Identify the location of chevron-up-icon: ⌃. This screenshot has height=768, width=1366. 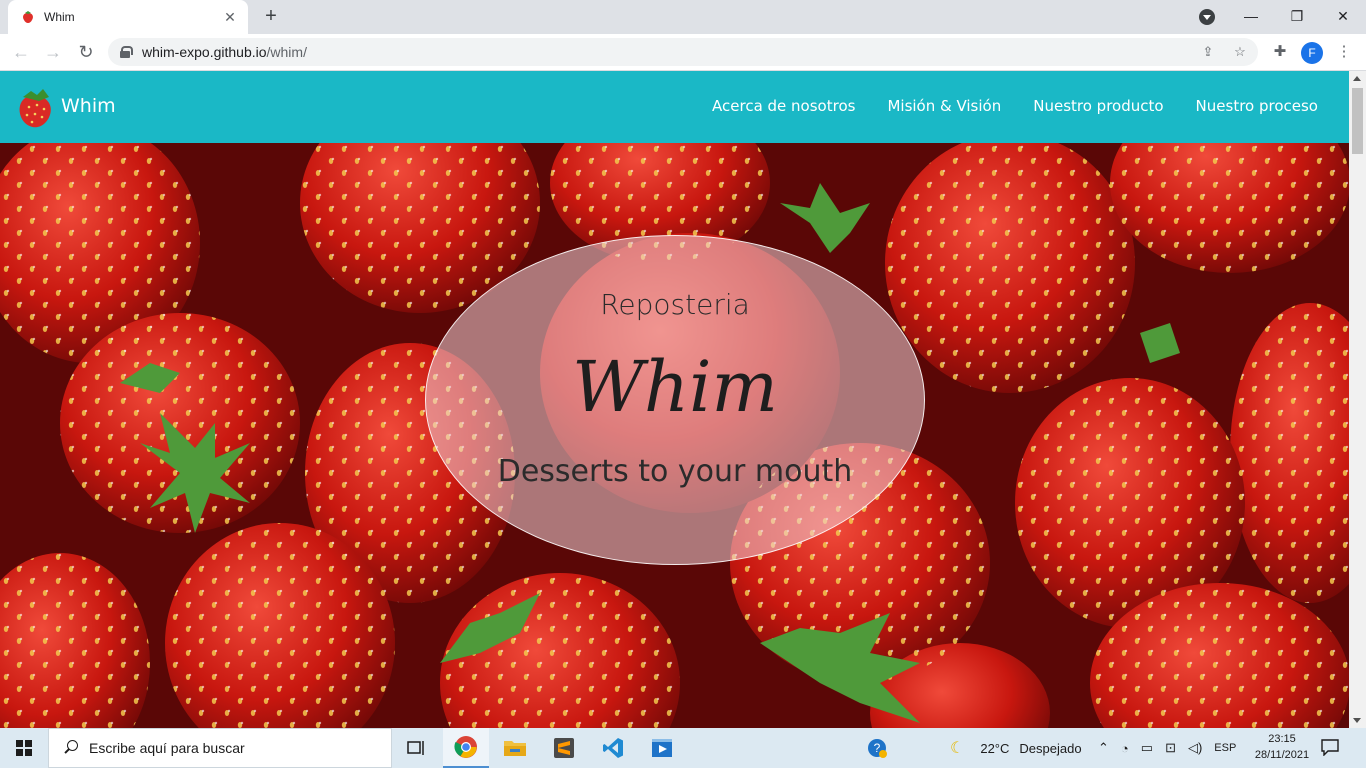
(1103, 748).